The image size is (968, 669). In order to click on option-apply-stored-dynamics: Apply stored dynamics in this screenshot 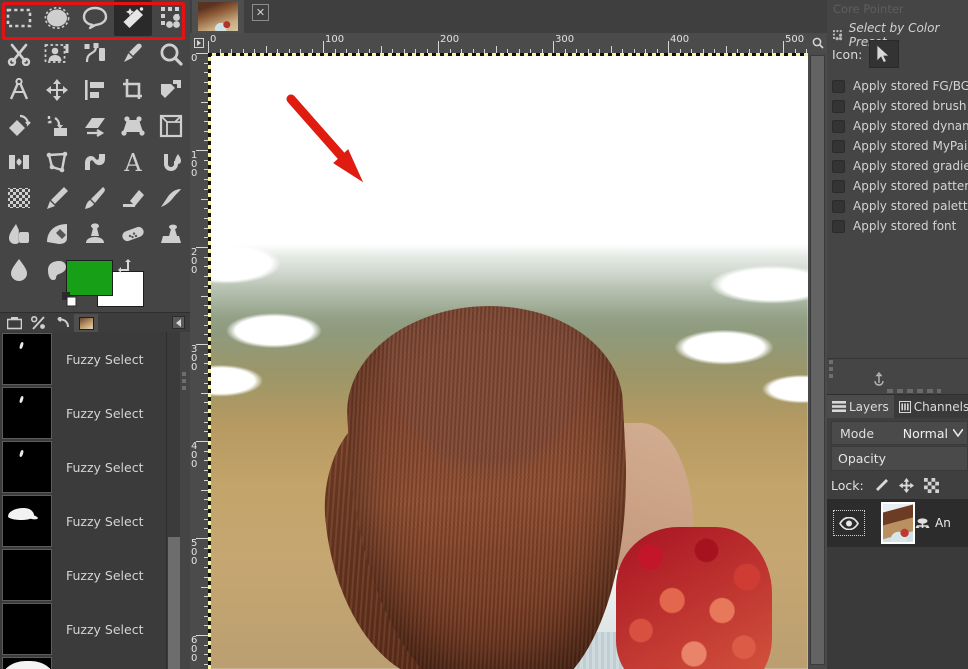, I will do `click(900, 126)`.